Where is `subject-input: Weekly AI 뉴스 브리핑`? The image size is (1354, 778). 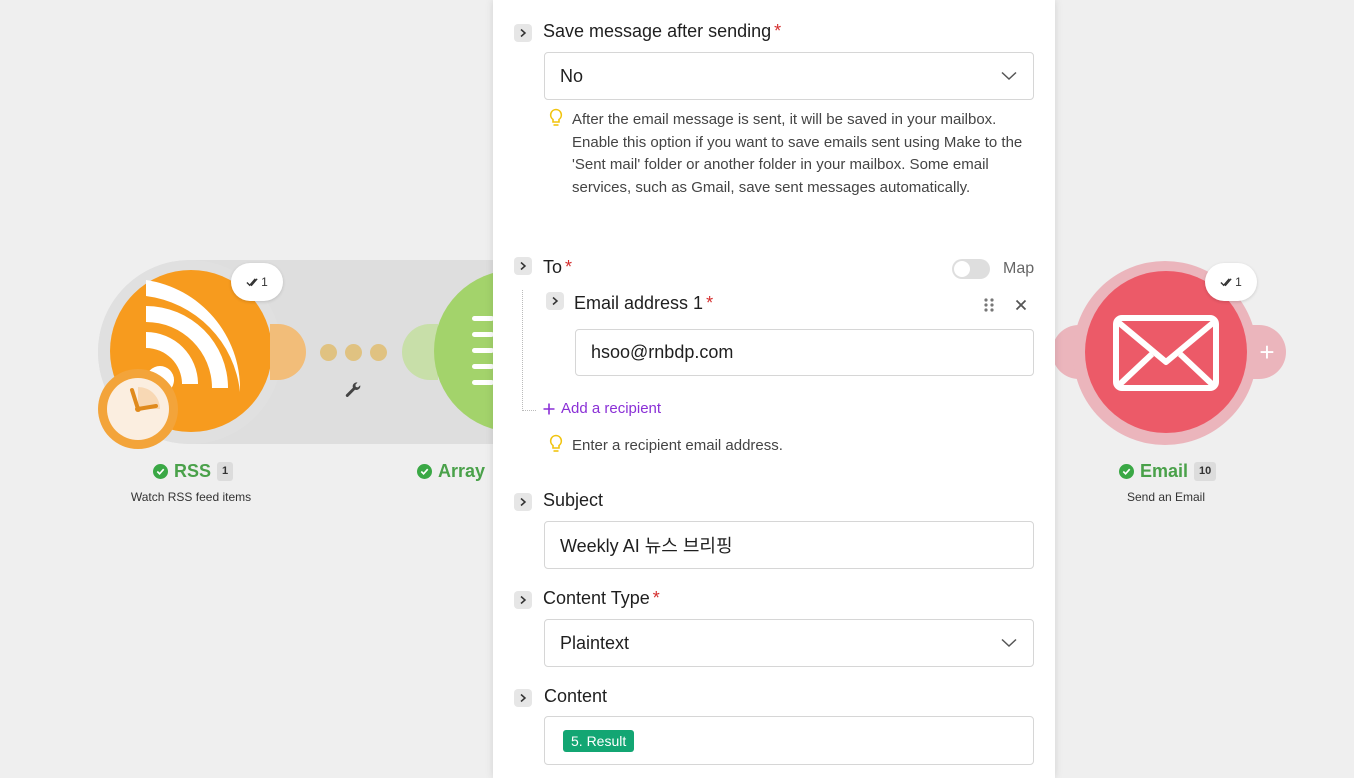 subject-input: Weekly AI 뉴스 브리핑 is located at coordinates (789, 545).